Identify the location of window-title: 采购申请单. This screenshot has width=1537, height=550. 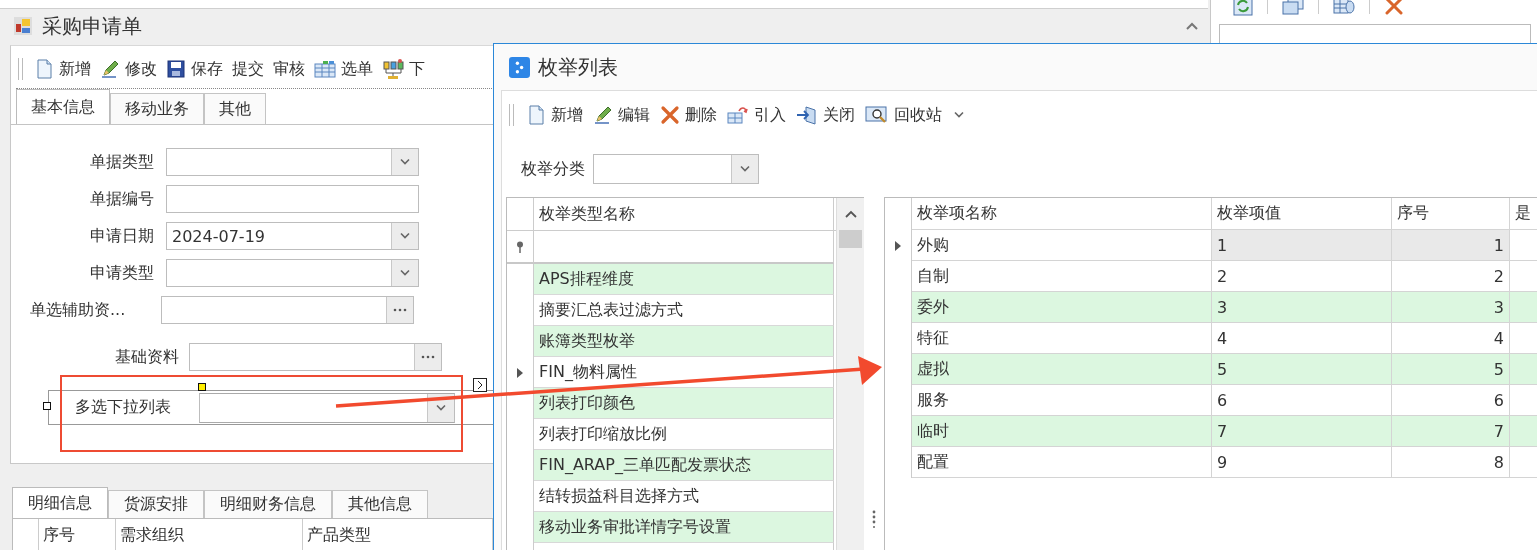
(92, 26).